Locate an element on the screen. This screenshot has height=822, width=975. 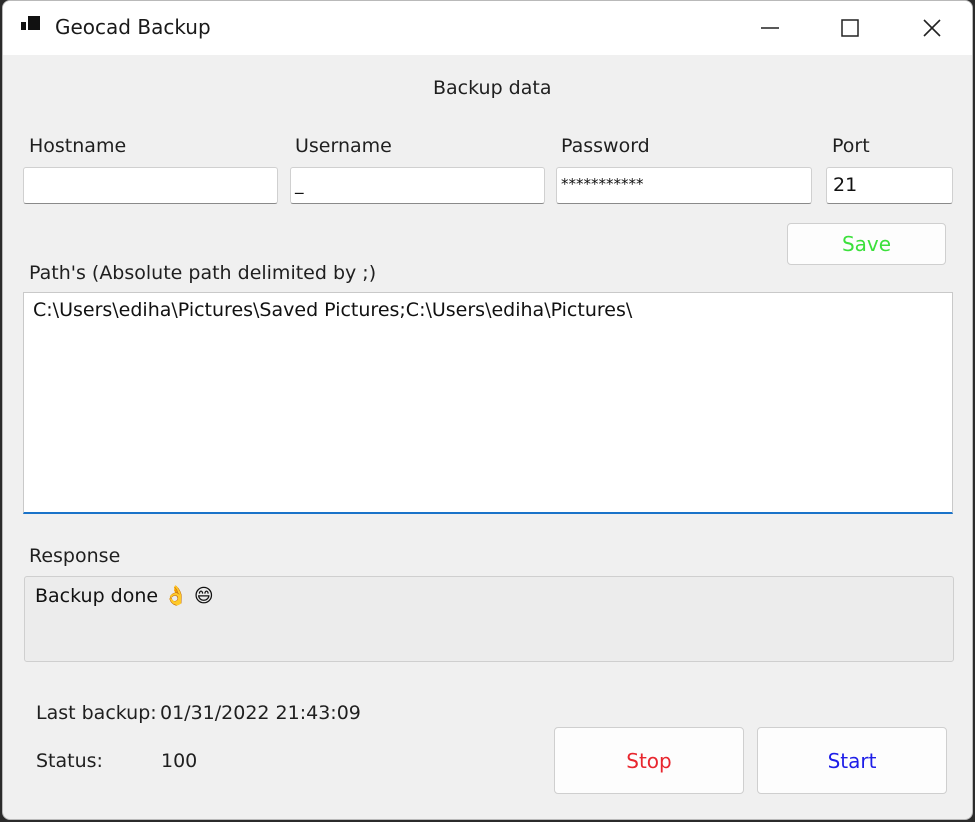
last-backup-label: Last backup: is located at coordinates (96, 713).